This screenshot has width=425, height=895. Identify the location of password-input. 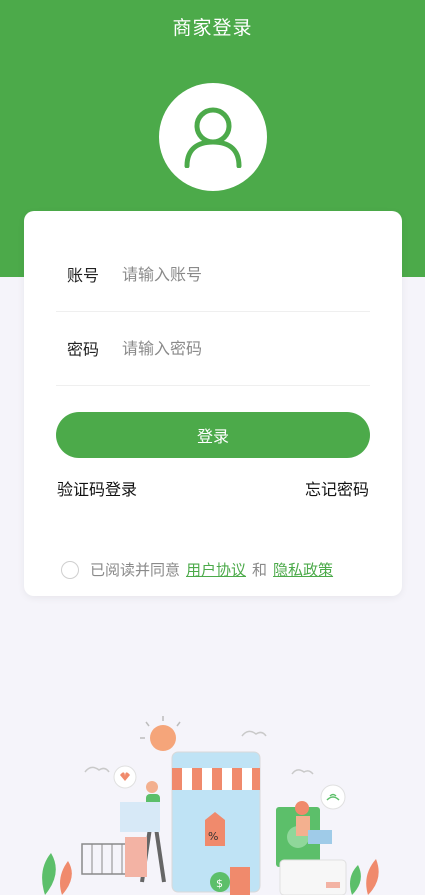
(237, 348).